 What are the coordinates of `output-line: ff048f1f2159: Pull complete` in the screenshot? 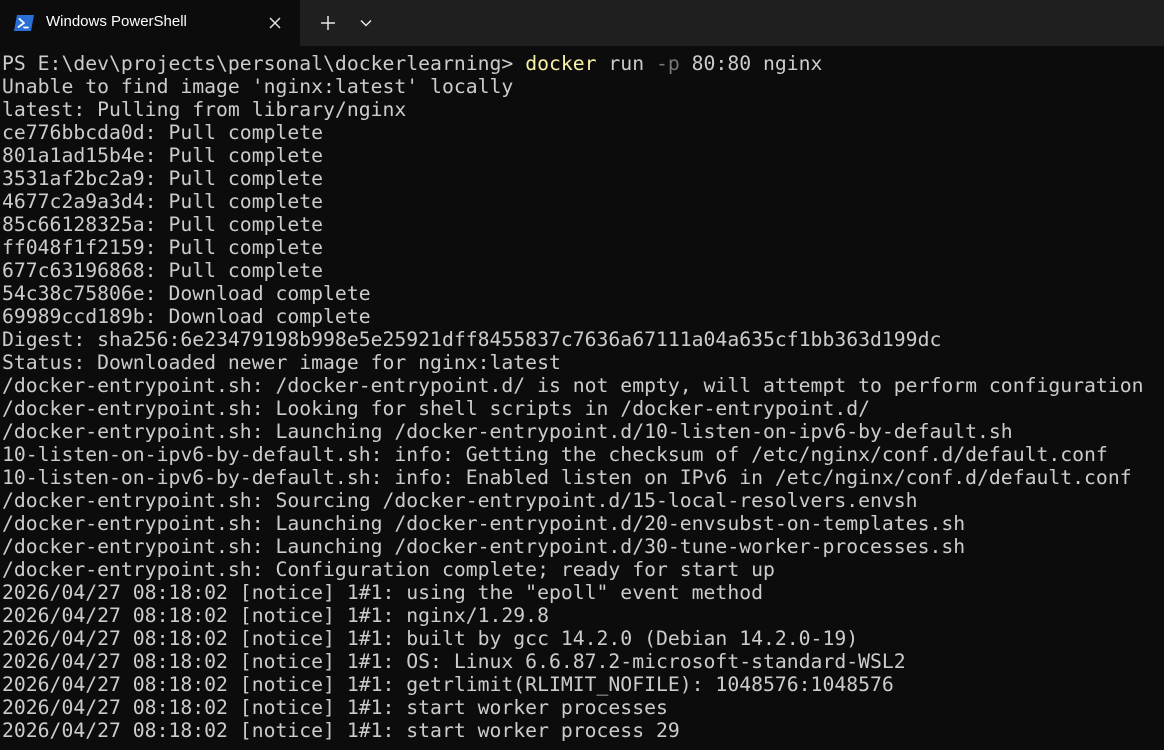 It's located at (163, 247).